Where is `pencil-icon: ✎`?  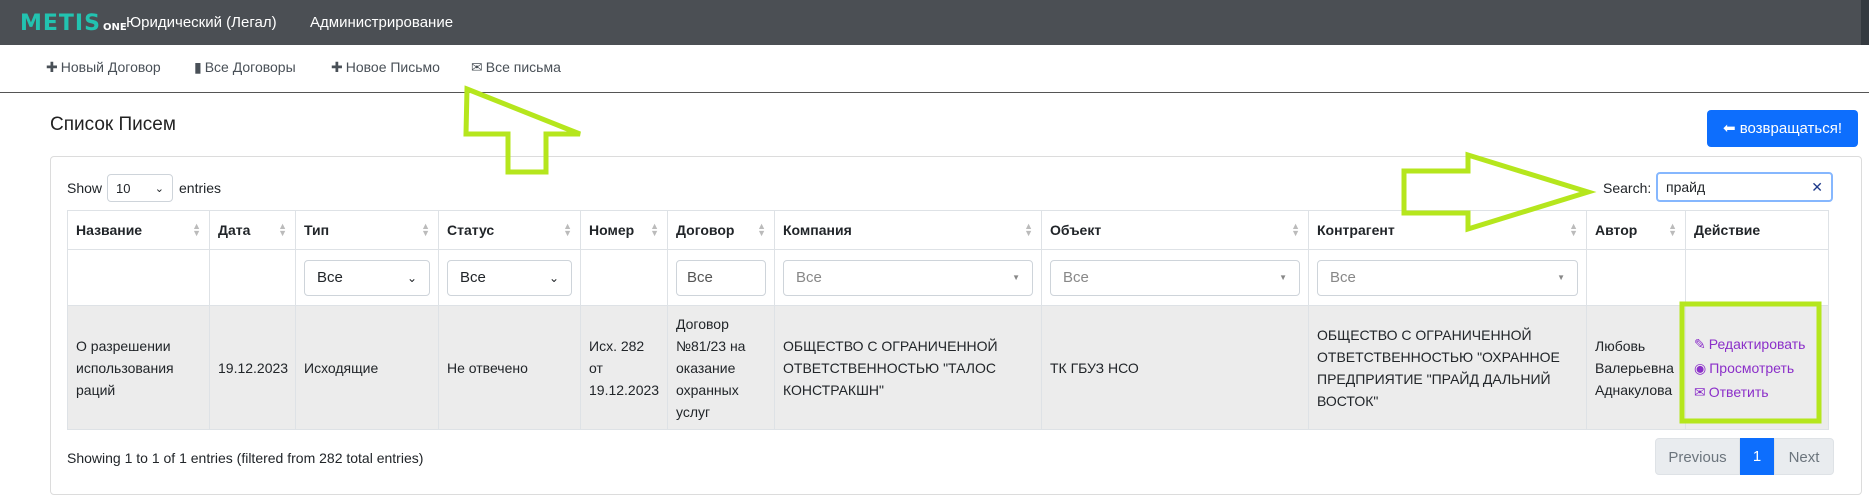
pencil-icon: ✎ is located at coordinates (1700, 343).